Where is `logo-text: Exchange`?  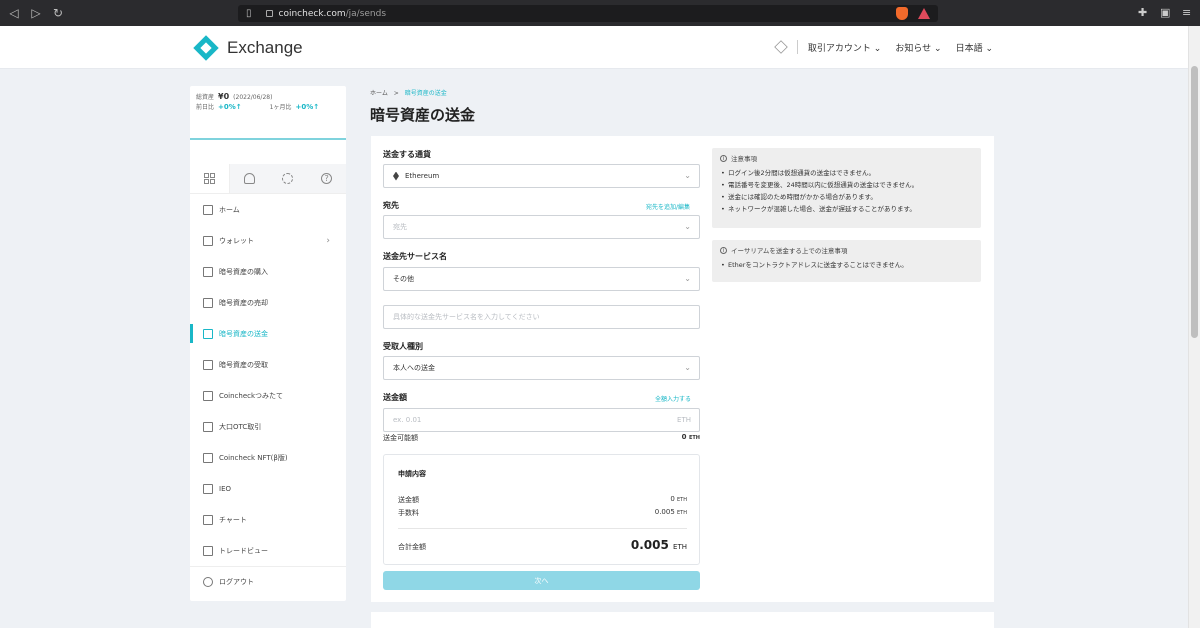 logo-text: Exchange is located at coordinates (265, 47).